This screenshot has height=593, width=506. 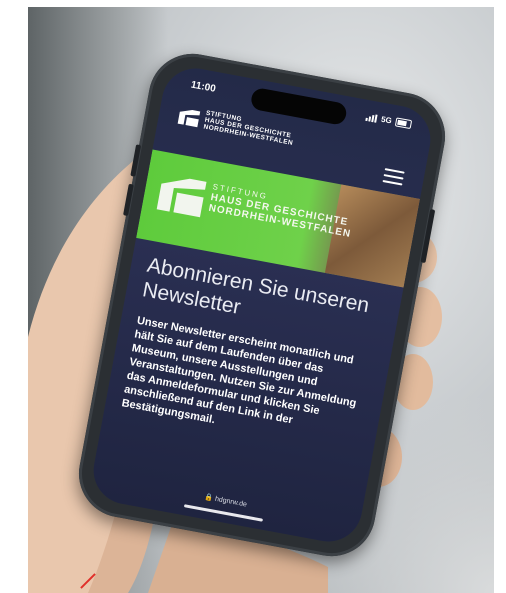 I want to click on menu-icon, so click(x=393, y=177).